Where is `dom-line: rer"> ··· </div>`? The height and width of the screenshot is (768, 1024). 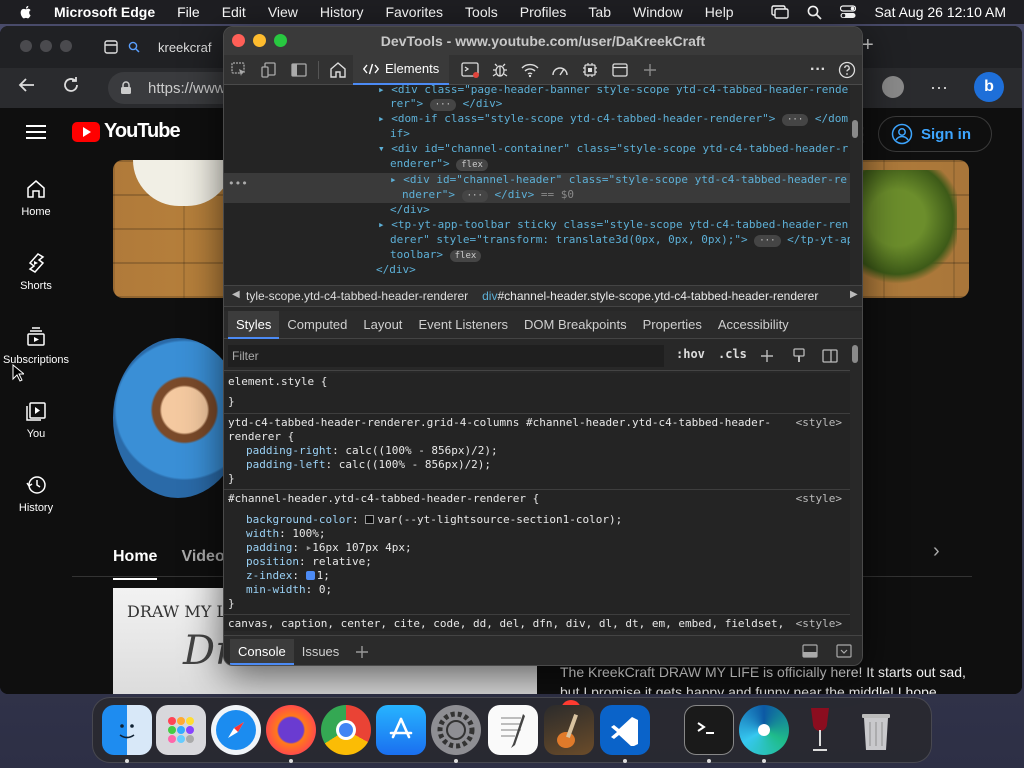 dom-line: rer"> ··· </div> is located at coordinates (446, 104).